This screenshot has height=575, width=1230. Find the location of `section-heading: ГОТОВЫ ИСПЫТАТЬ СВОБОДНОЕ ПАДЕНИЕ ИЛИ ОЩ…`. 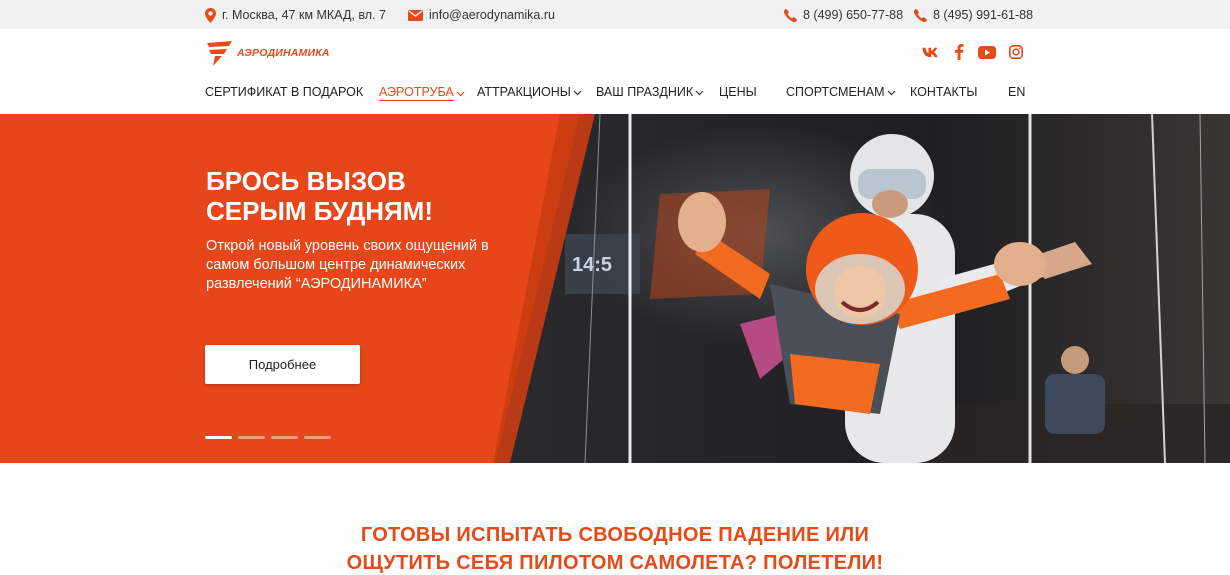

section-heading: ГОТОВЫ ИСПЫТАТЬ СВОБОДНОЕ ПАДЕНИЕ ИЛИ ОЩ… is located at coordinates (615, 548).